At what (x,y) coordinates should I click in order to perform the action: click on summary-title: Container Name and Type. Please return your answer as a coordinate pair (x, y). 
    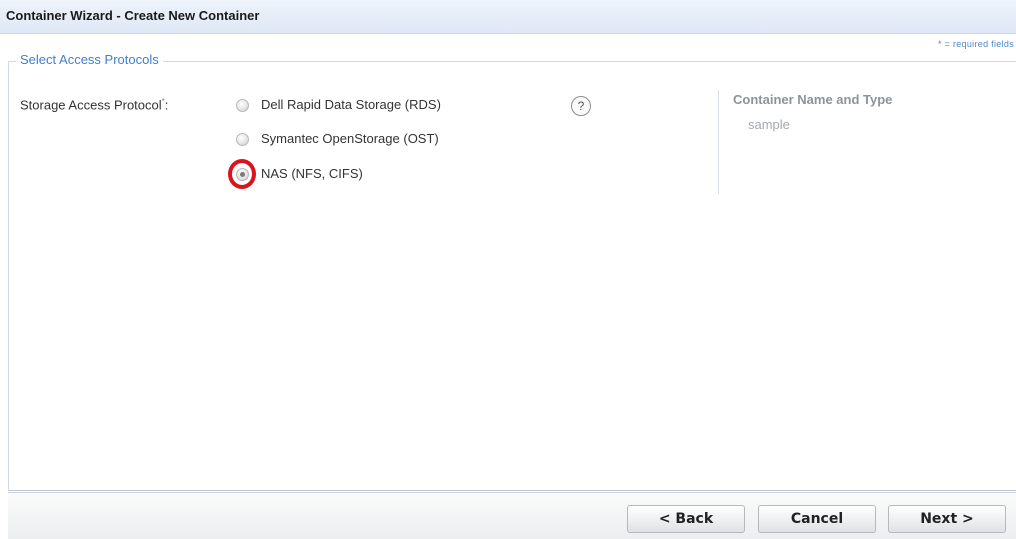
    Looking at the image, I should click on (813, 99).